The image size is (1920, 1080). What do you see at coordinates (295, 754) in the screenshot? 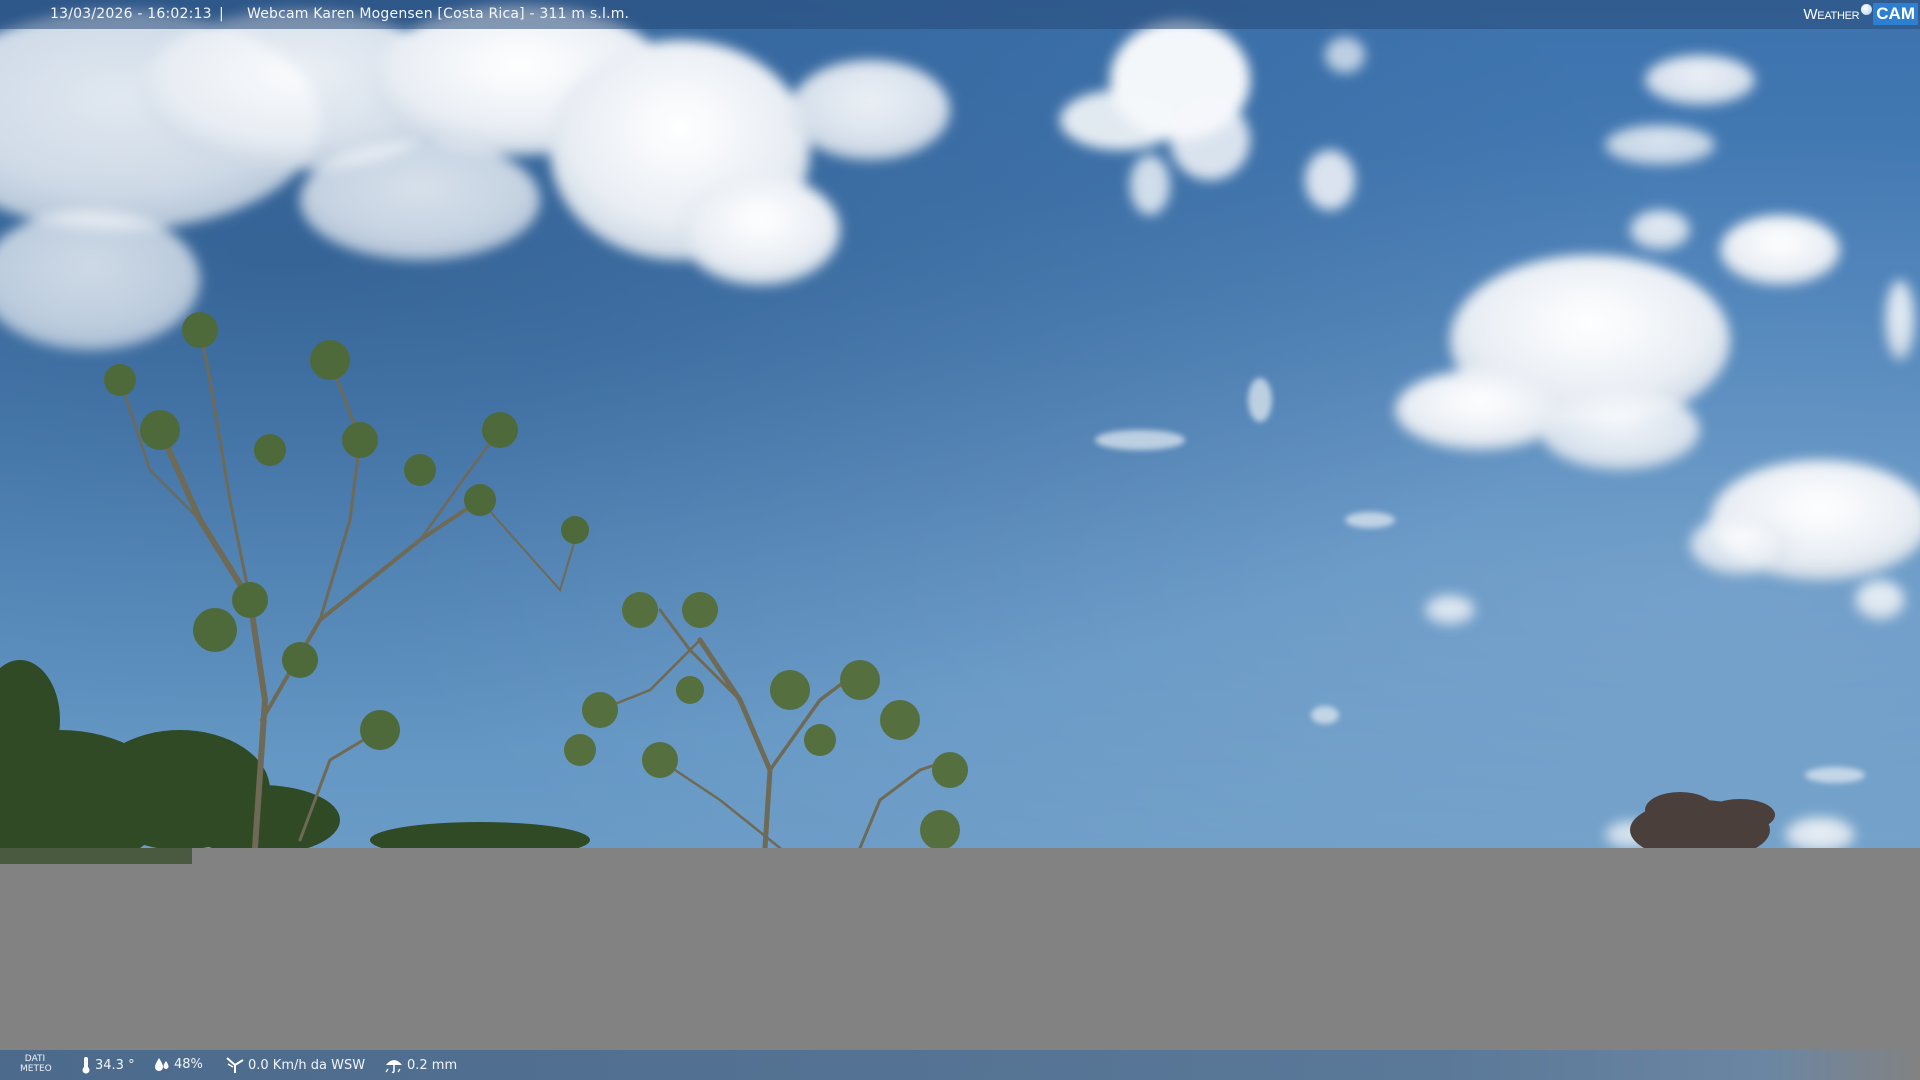
I see `foliage-left` at bounding box center [295, 754].